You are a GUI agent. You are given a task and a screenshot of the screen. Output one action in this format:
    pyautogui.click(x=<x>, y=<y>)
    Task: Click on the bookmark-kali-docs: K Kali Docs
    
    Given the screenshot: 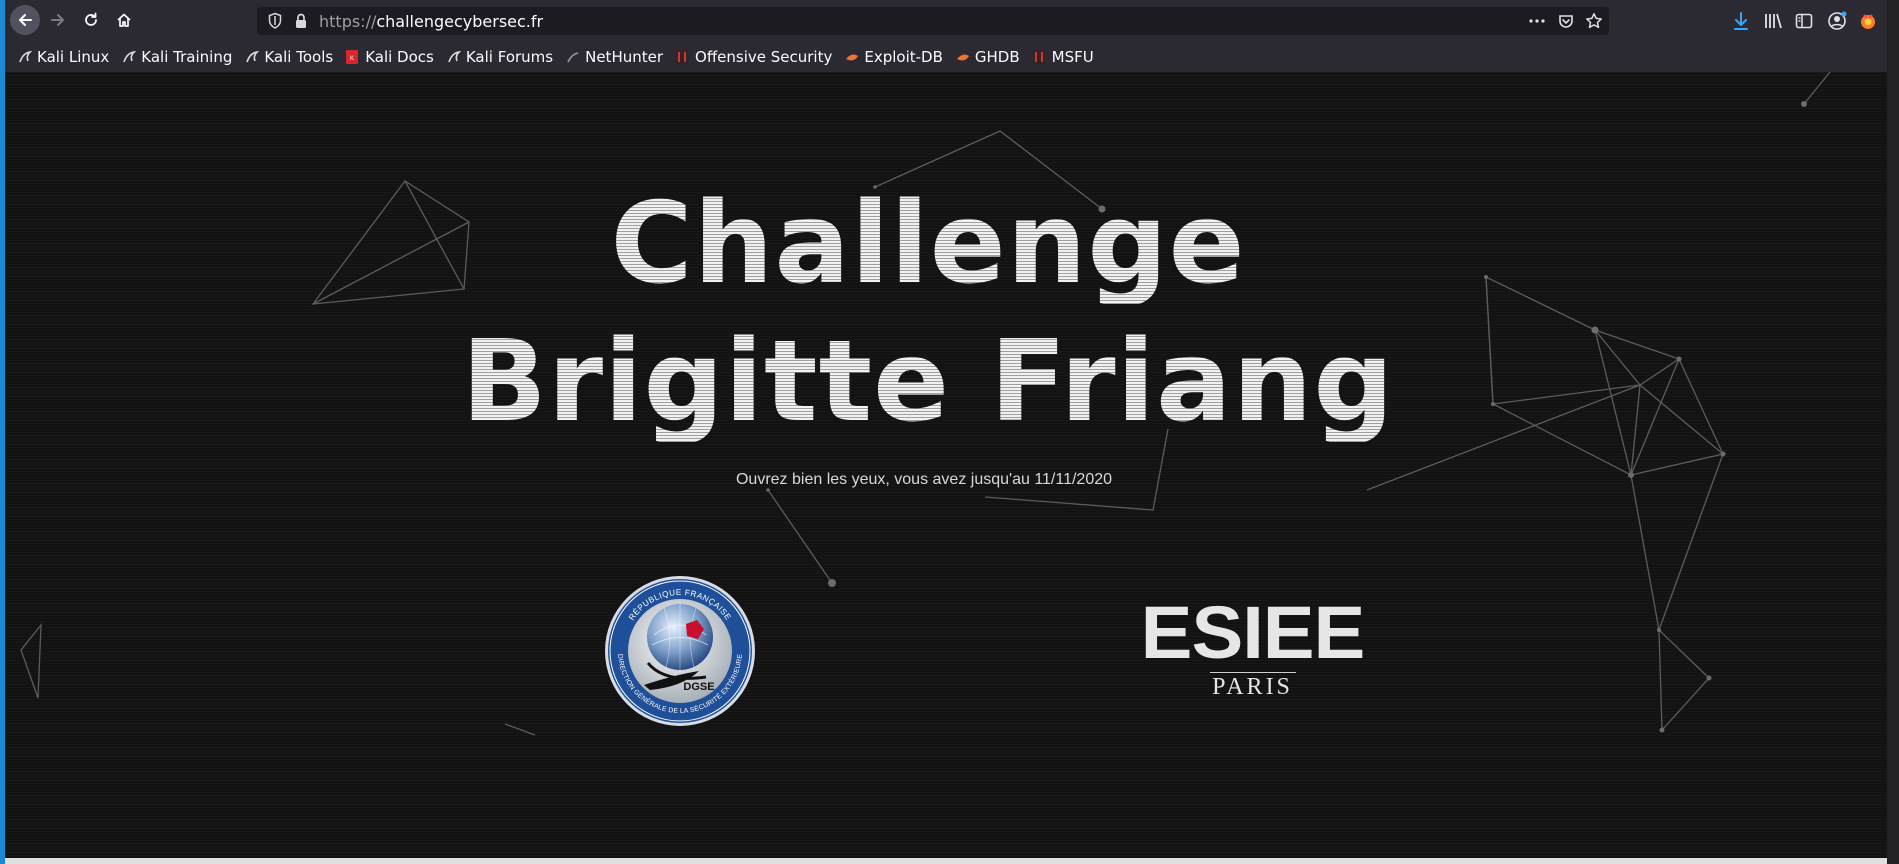 What is the action you would take?
    pyautogui.click(x=390, y=57)
    